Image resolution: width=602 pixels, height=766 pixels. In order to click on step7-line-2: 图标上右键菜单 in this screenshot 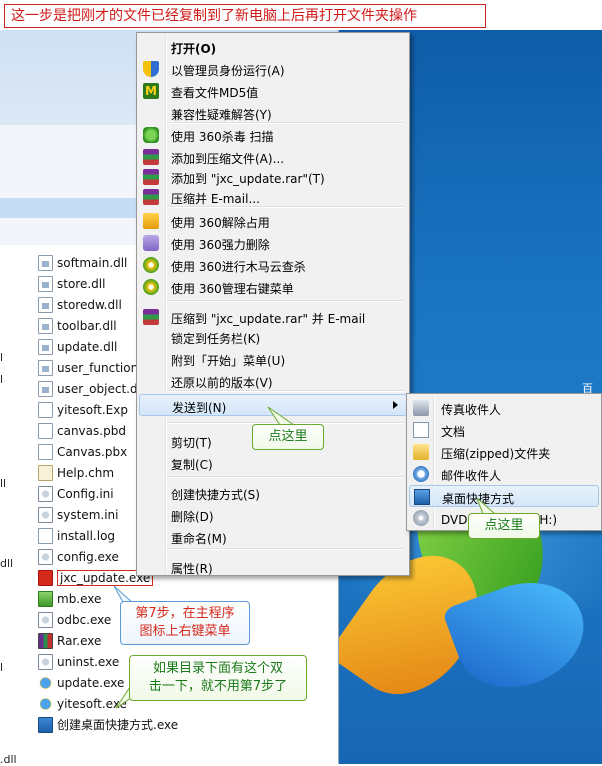, I will do `click(185, 631)`.